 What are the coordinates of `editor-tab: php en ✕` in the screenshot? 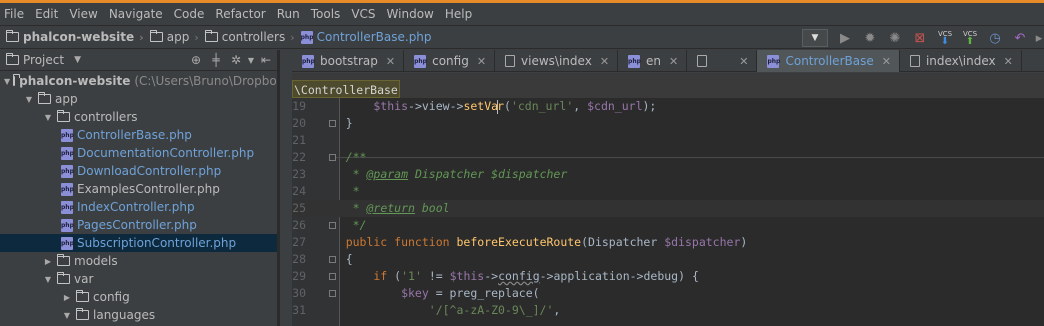 It's located at (653, 61).